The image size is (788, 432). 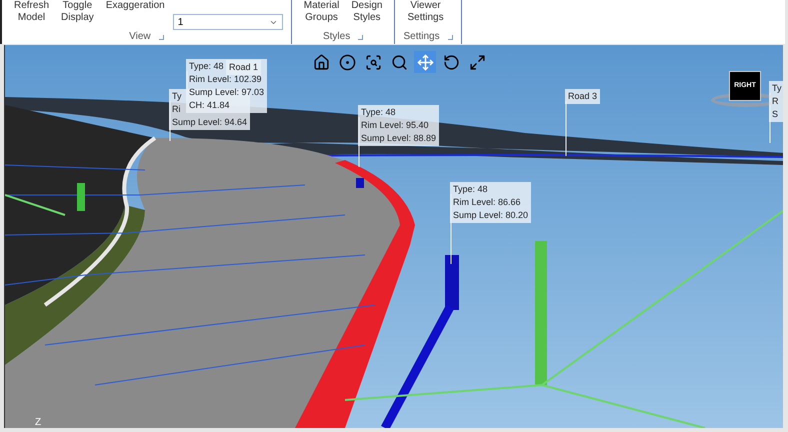 What do you see at coordinates (32, 12) in the screenshot?
I see `ribbon-button: Refresh Model` at bounding box center [32, 12].